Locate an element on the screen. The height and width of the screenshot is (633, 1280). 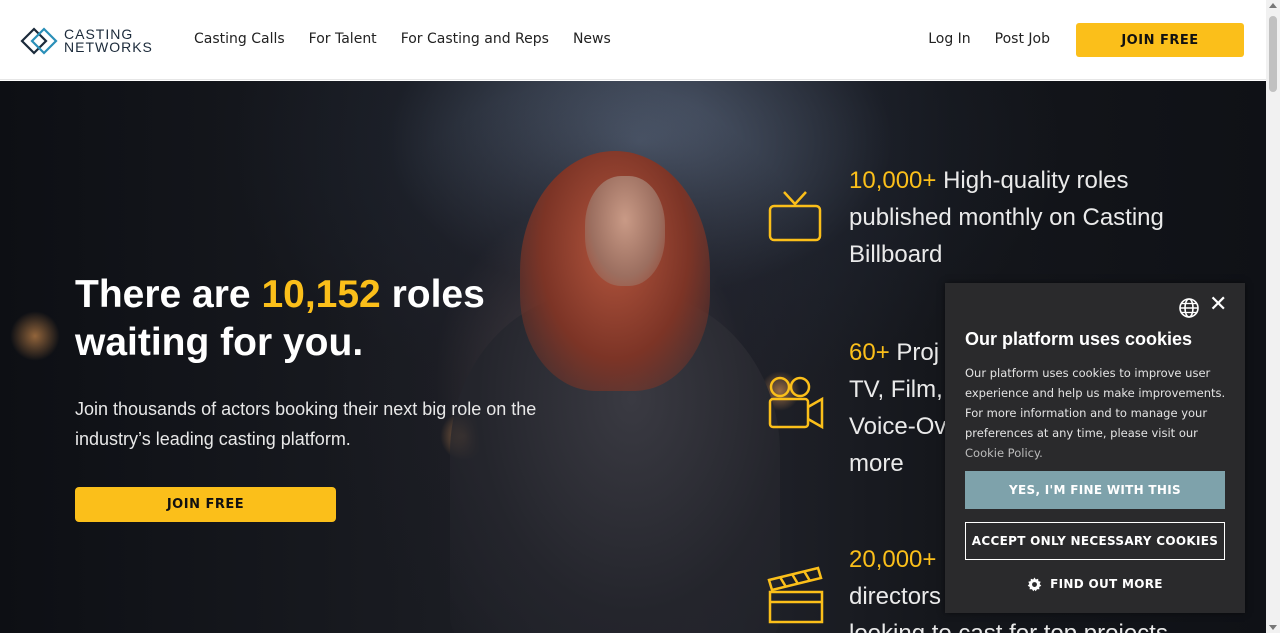
close-icon: ✕ is located at coordinates (1218, 305).